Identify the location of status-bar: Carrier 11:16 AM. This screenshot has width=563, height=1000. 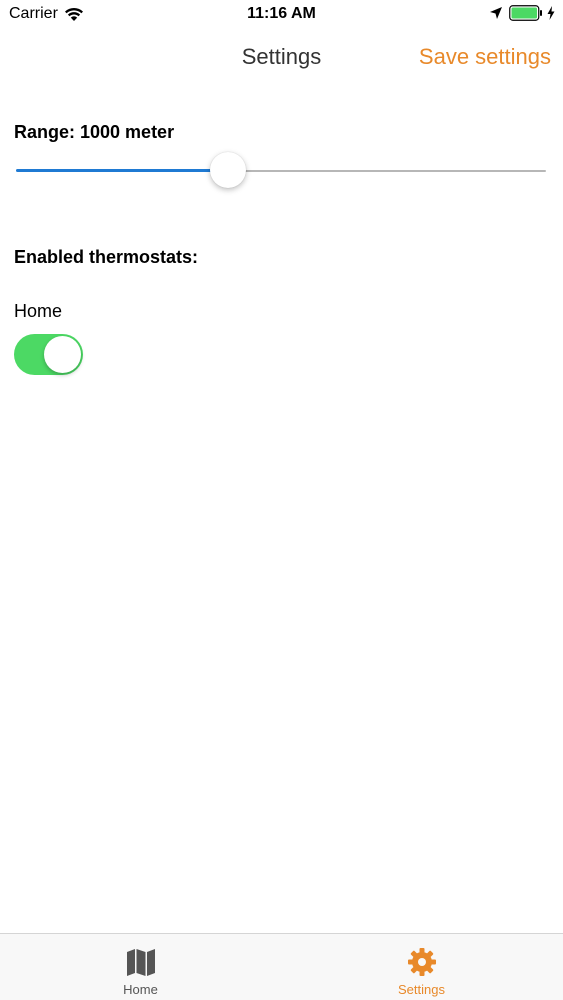
(281, 15).